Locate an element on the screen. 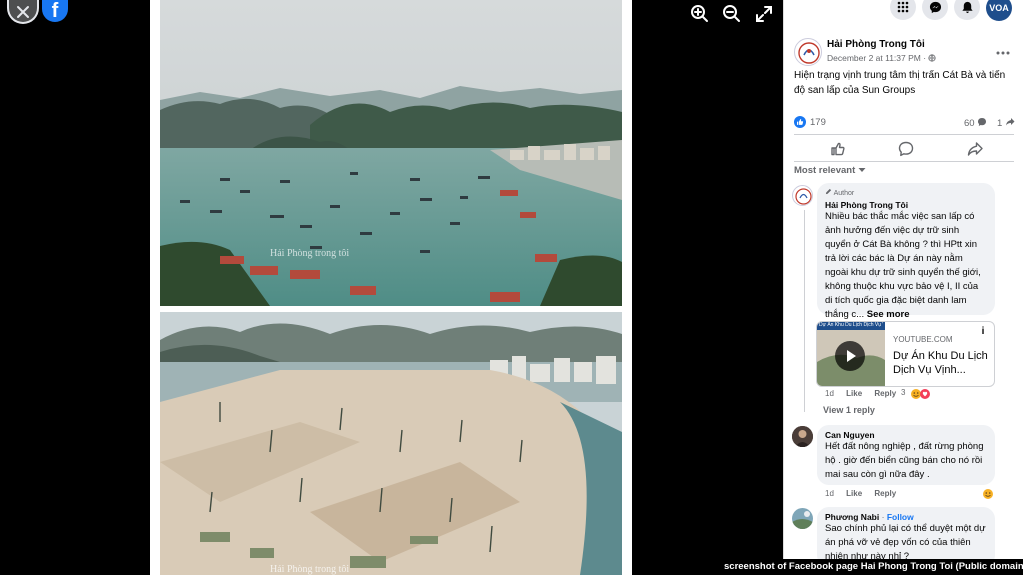  like-button is located at coordinates (838, 149).